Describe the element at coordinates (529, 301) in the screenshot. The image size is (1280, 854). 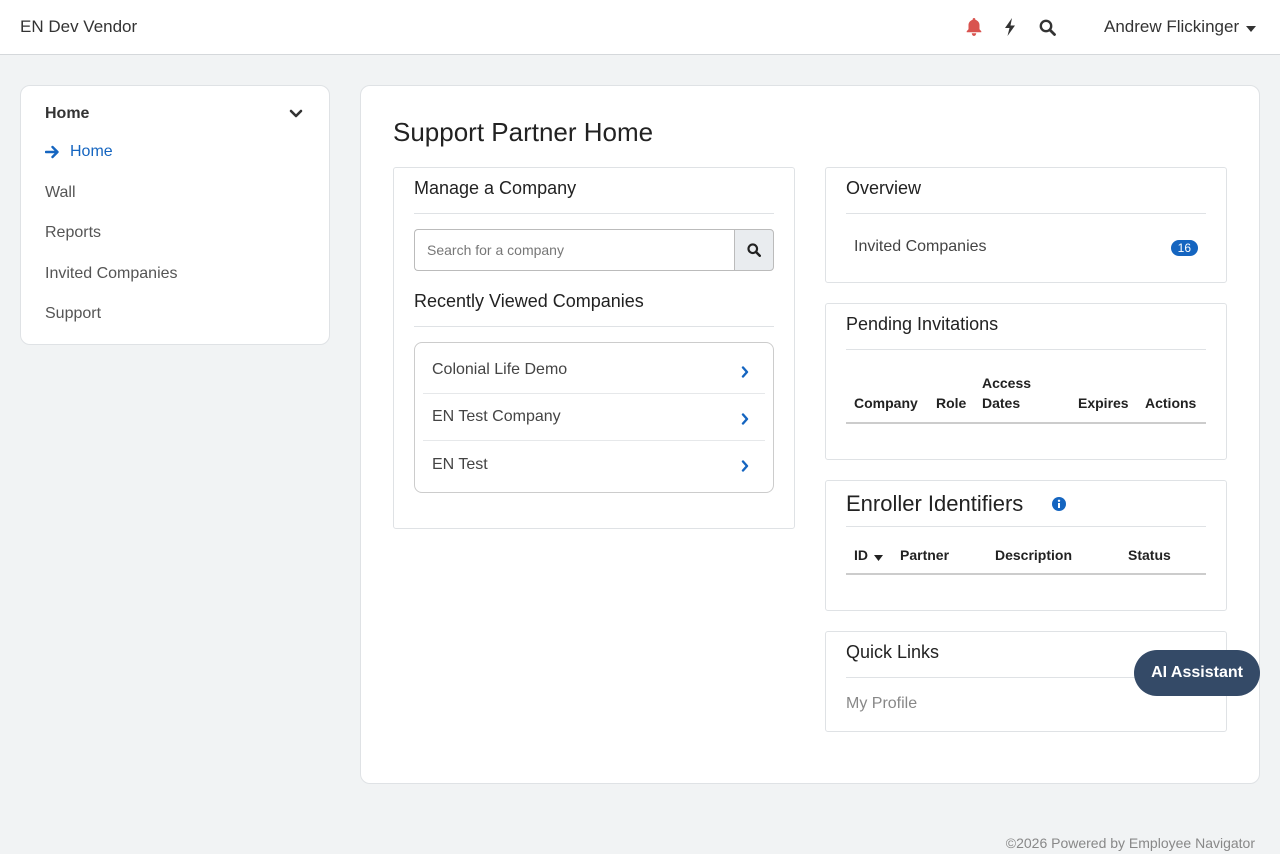
I see `recent-companies-title: Recently Viewed Companies` at that location.